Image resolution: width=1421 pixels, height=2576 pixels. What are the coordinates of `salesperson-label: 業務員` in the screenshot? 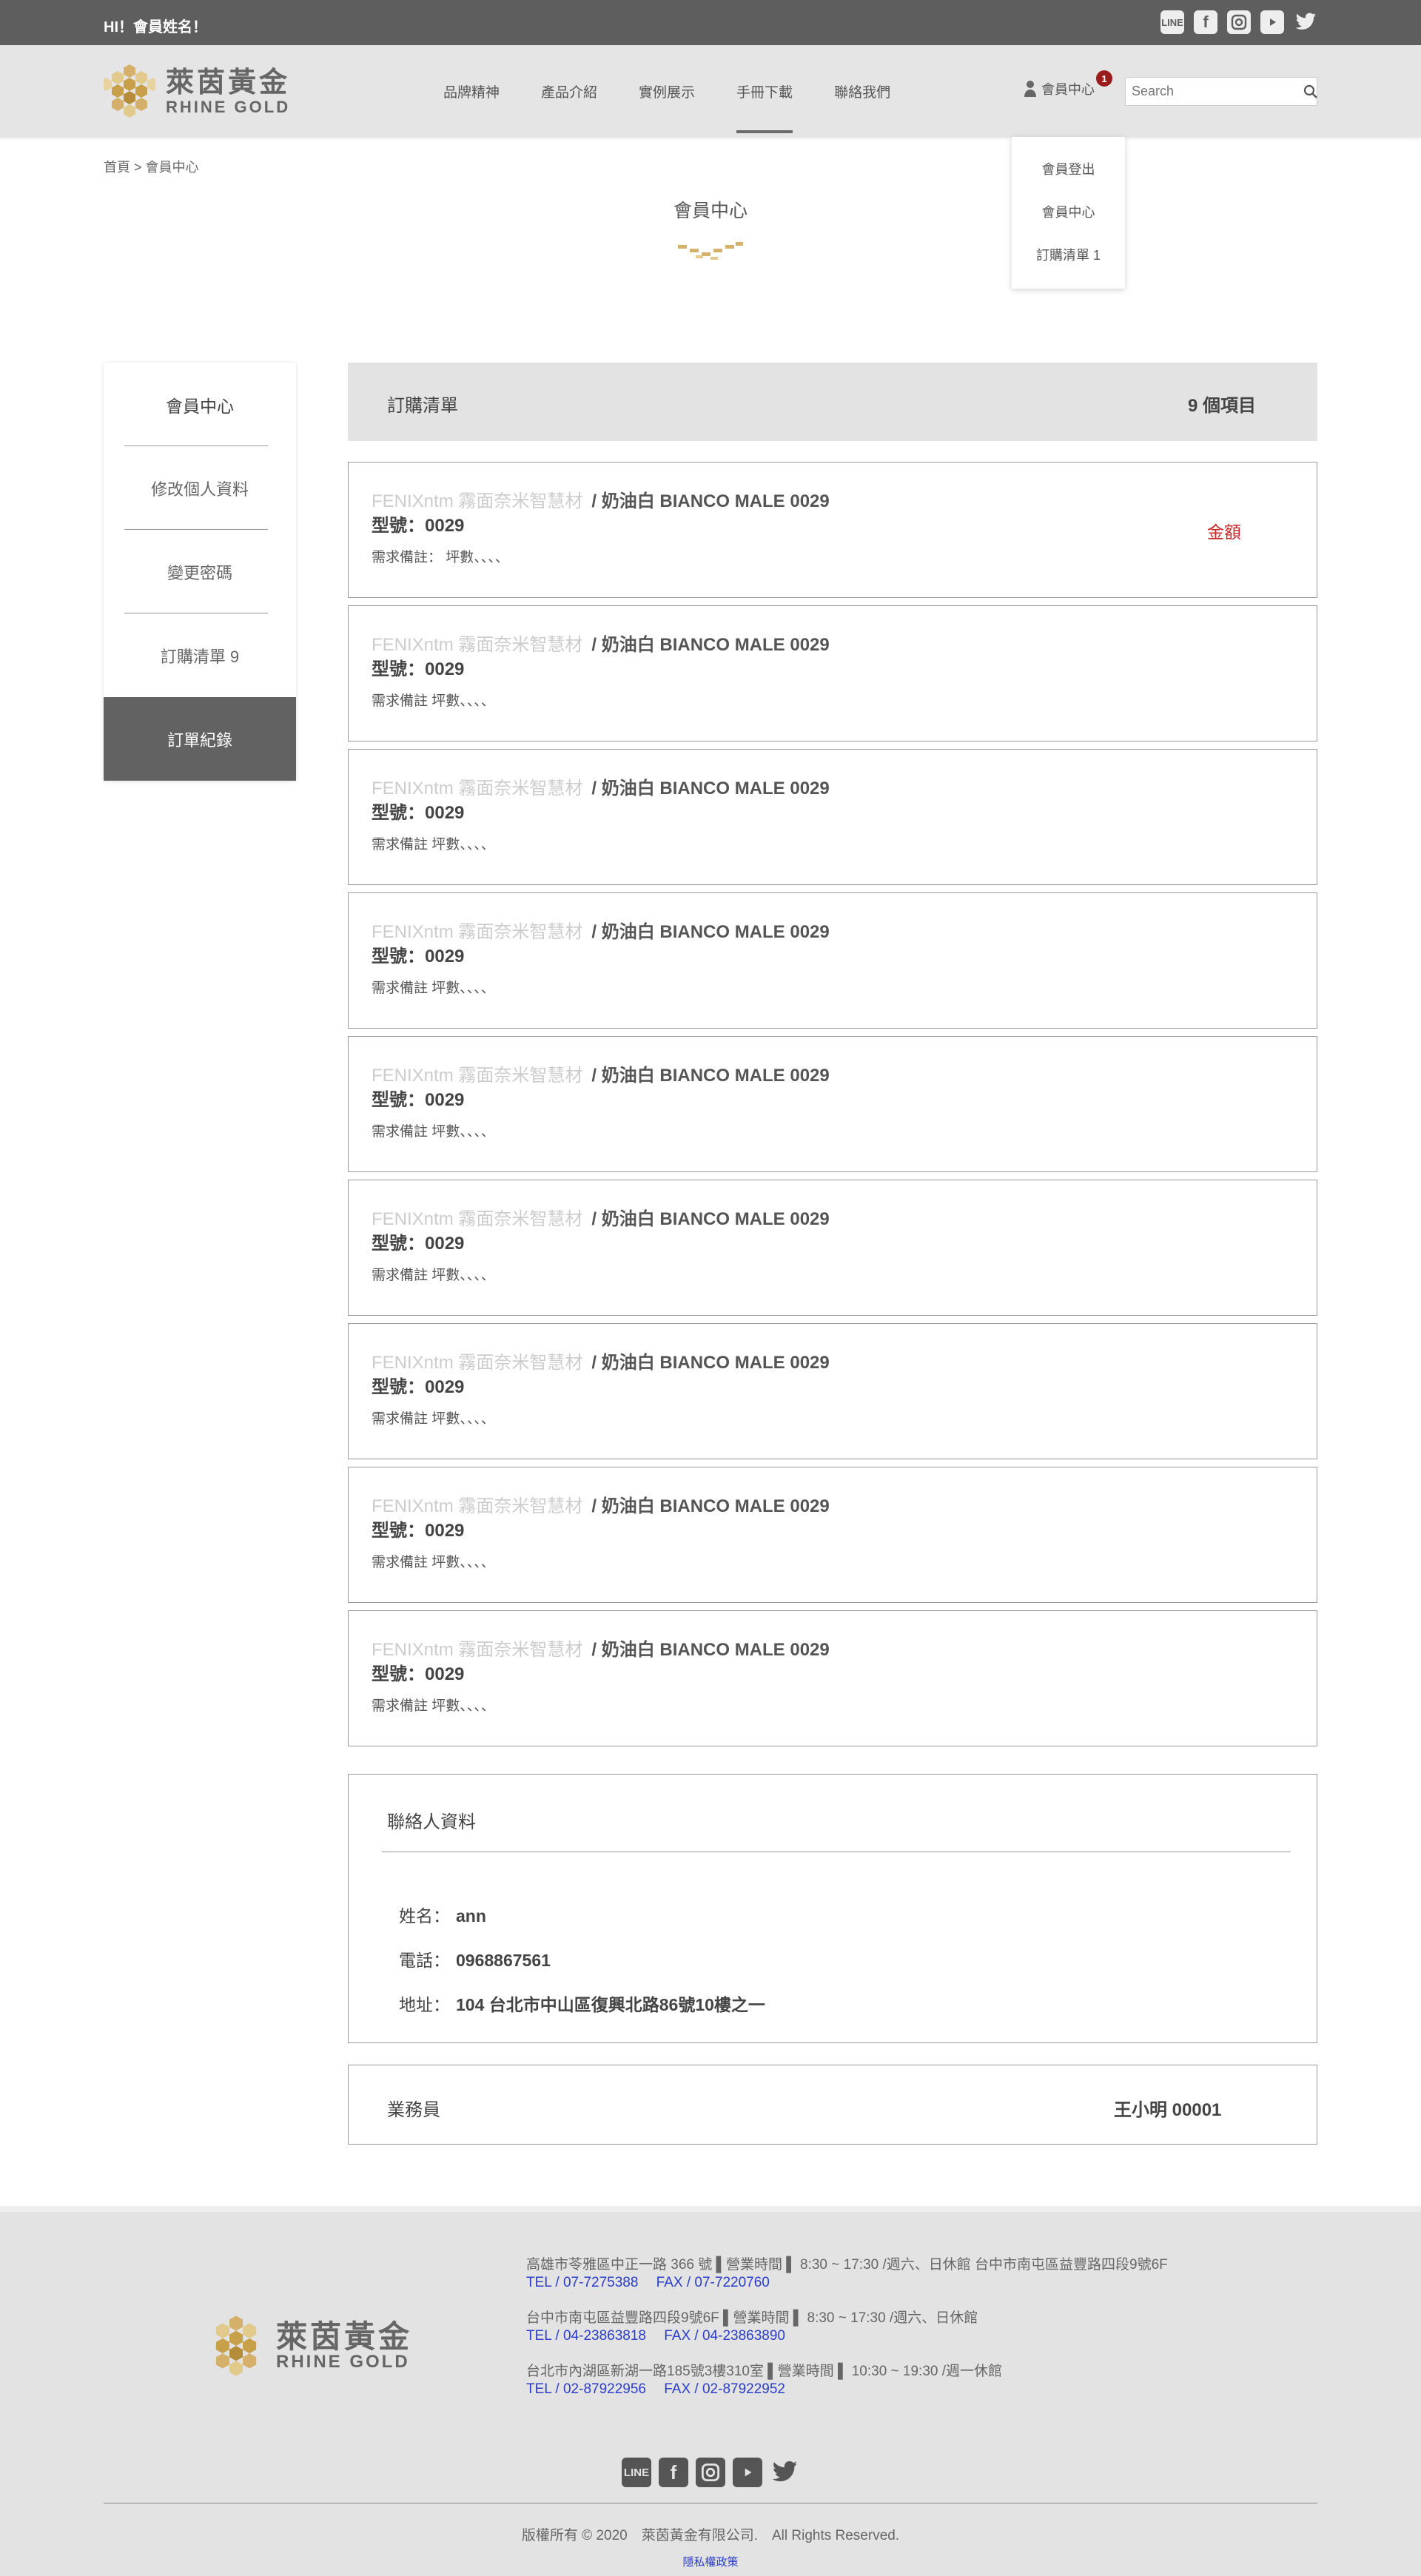 It's located at (413, 2110).